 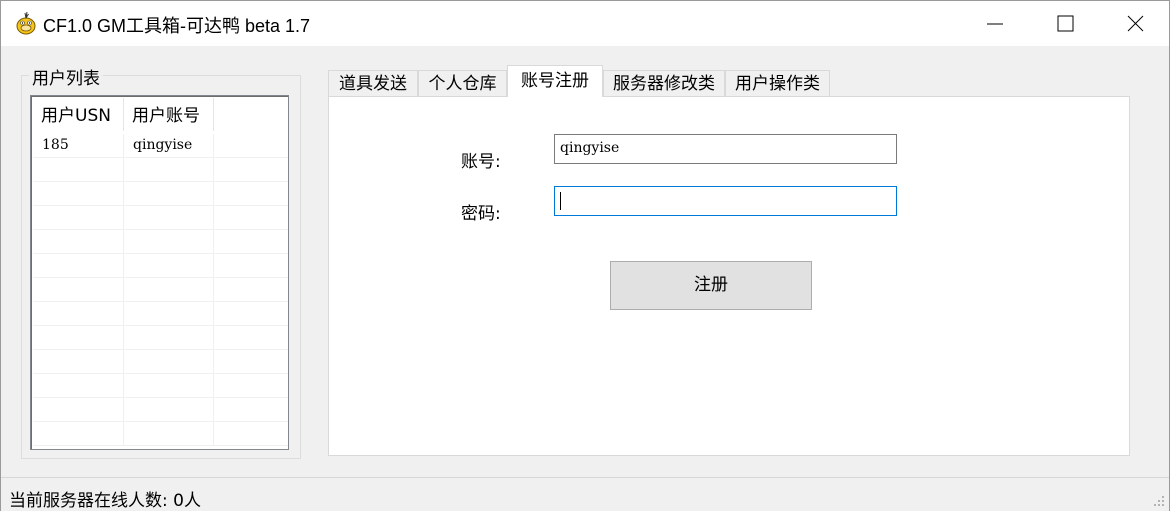 I want to click on text-caret, so click(x=560, y=201).